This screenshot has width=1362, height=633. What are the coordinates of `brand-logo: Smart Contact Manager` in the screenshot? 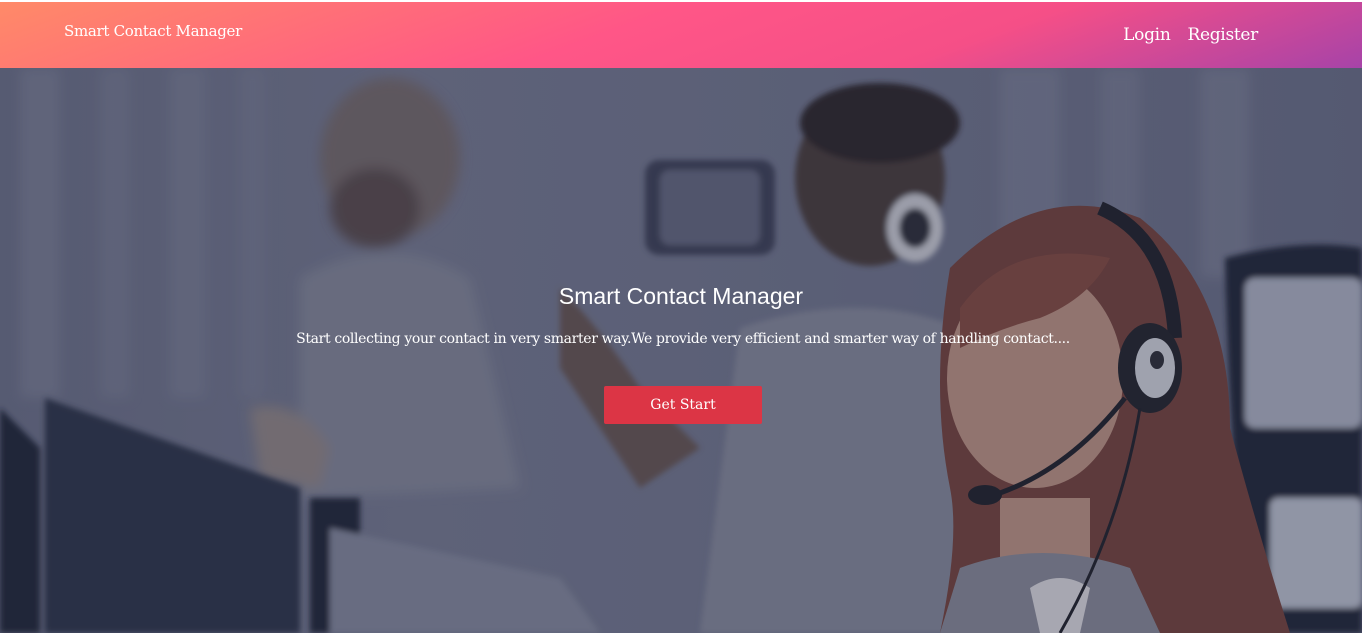 It's located at (153, 31).